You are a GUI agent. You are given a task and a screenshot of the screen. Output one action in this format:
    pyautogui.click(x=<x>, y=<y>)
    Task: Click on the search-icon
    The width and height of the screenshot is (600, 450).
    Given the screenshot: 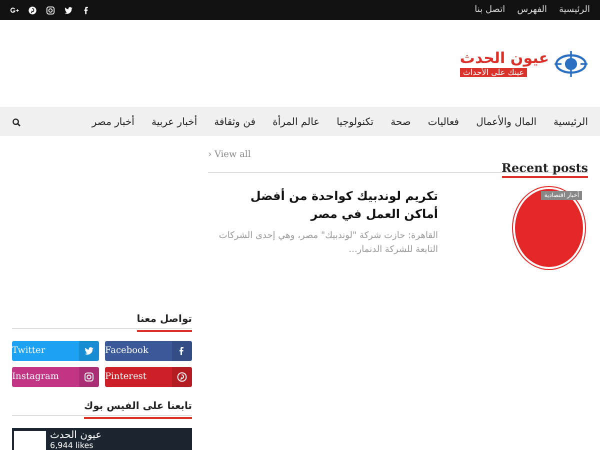 What is the action you would take?
    pyautogui.click(x=16, y=122)
    